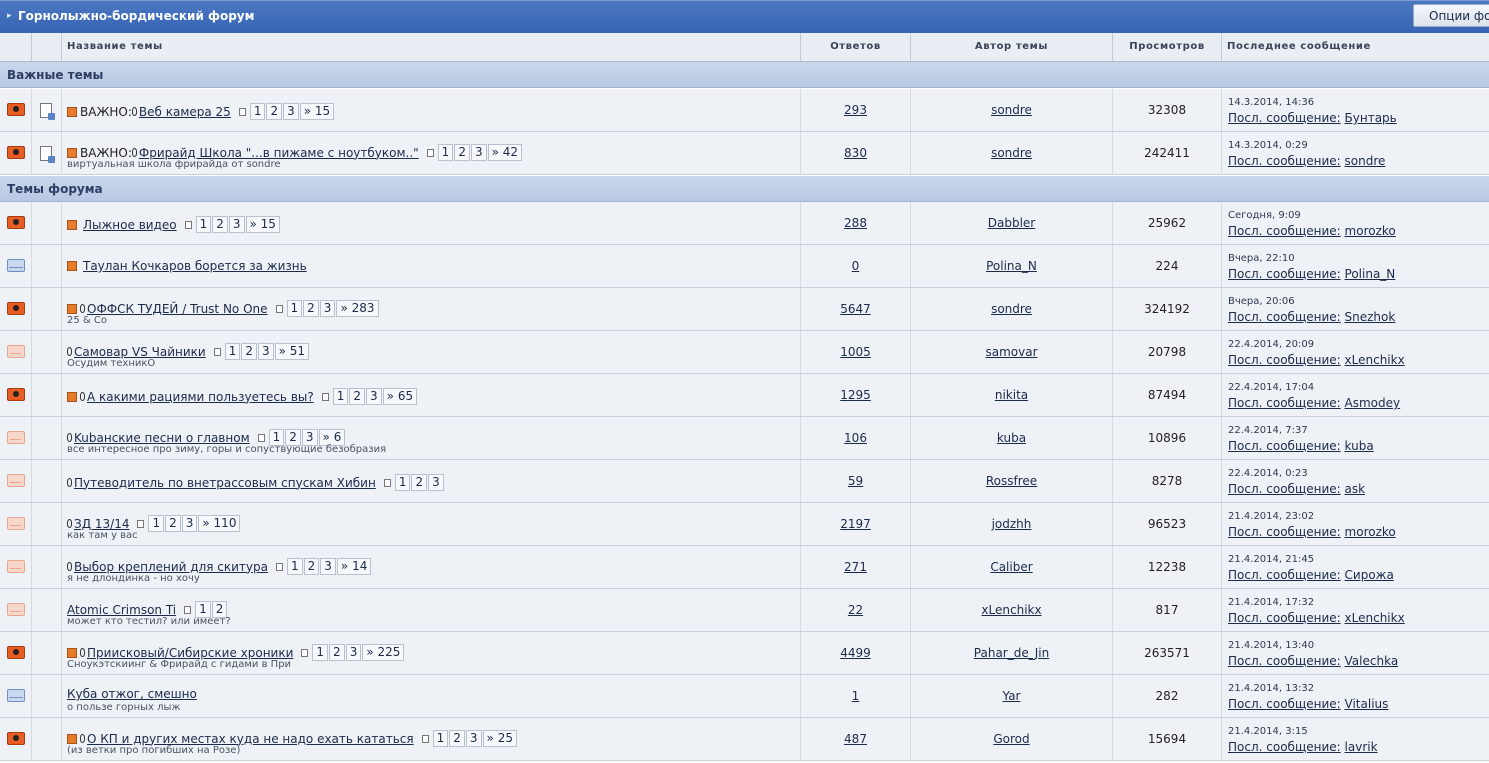  What do you see at coordinates (1365, 161) in the screenshot?
I see `last-post-user-link: sondre` at bounding box center [1365, 161].